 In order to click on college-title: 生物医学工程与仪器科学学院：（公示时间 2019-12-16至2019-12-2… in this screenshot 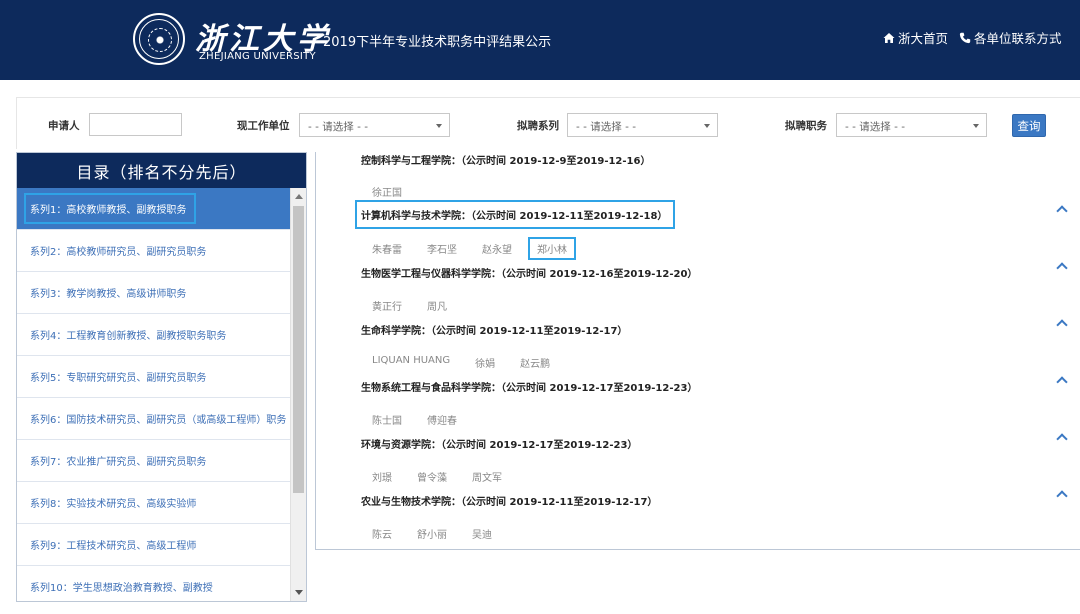, I will do `click(529, 274)`.